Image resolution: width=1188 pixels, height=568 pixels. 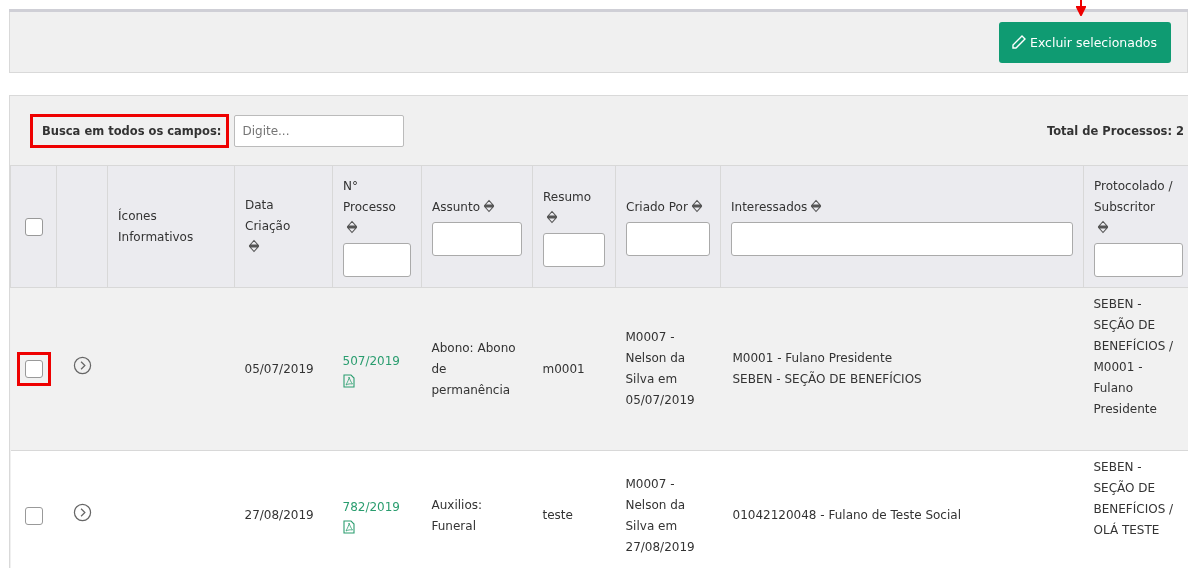 What do you see at coordinates (156, 226) in the screenshot?
I see `column-label: Ícones Informativos` at bounding box center [156, 226].